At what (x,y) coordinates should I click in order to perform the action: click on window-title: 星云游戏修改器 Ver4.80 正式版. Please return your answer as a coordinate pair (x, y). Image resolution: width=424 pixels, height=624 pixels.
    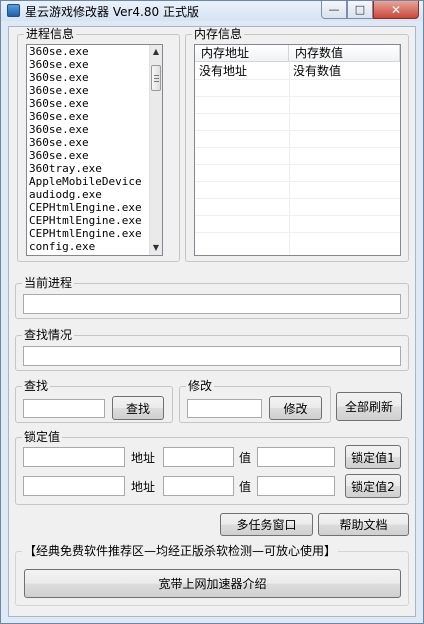
    Looking at the image, I should click on (112, 12).